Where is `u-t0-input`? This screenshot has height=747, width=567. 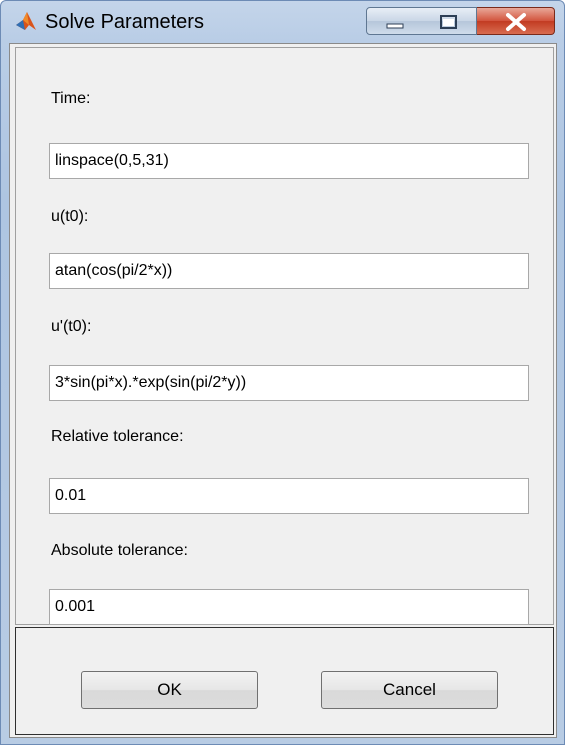 u-t0-input is located at coordinates (289, 271).